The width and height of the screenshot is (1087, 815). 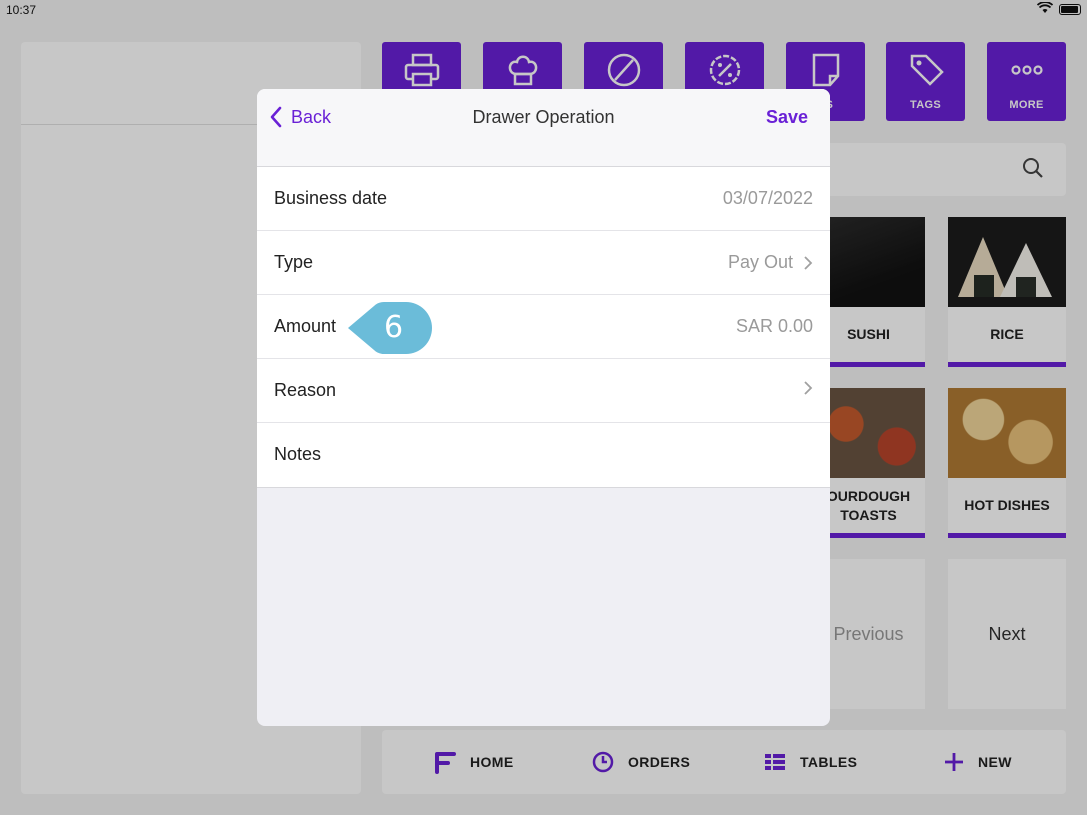 I want to click on step-callout: 6, so click(x=391, y=328).